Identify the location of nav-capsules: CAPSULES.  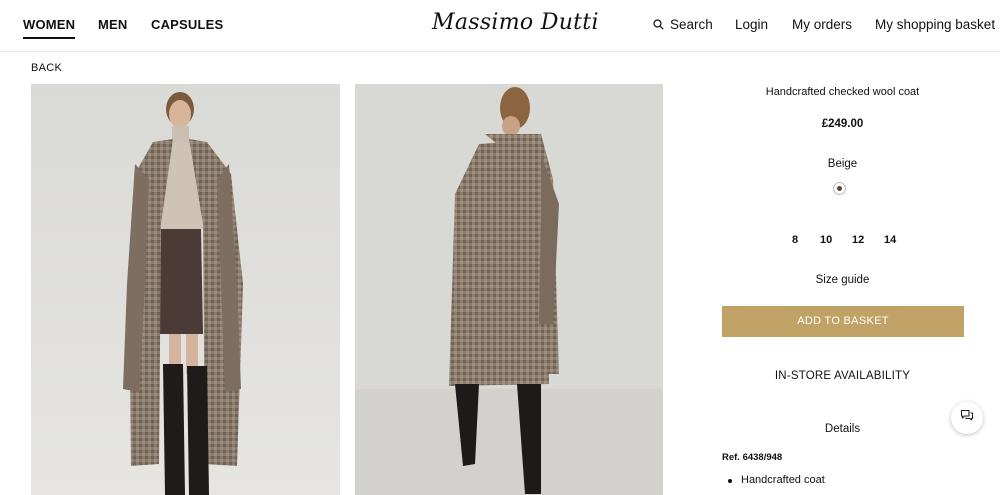
(187, 27).